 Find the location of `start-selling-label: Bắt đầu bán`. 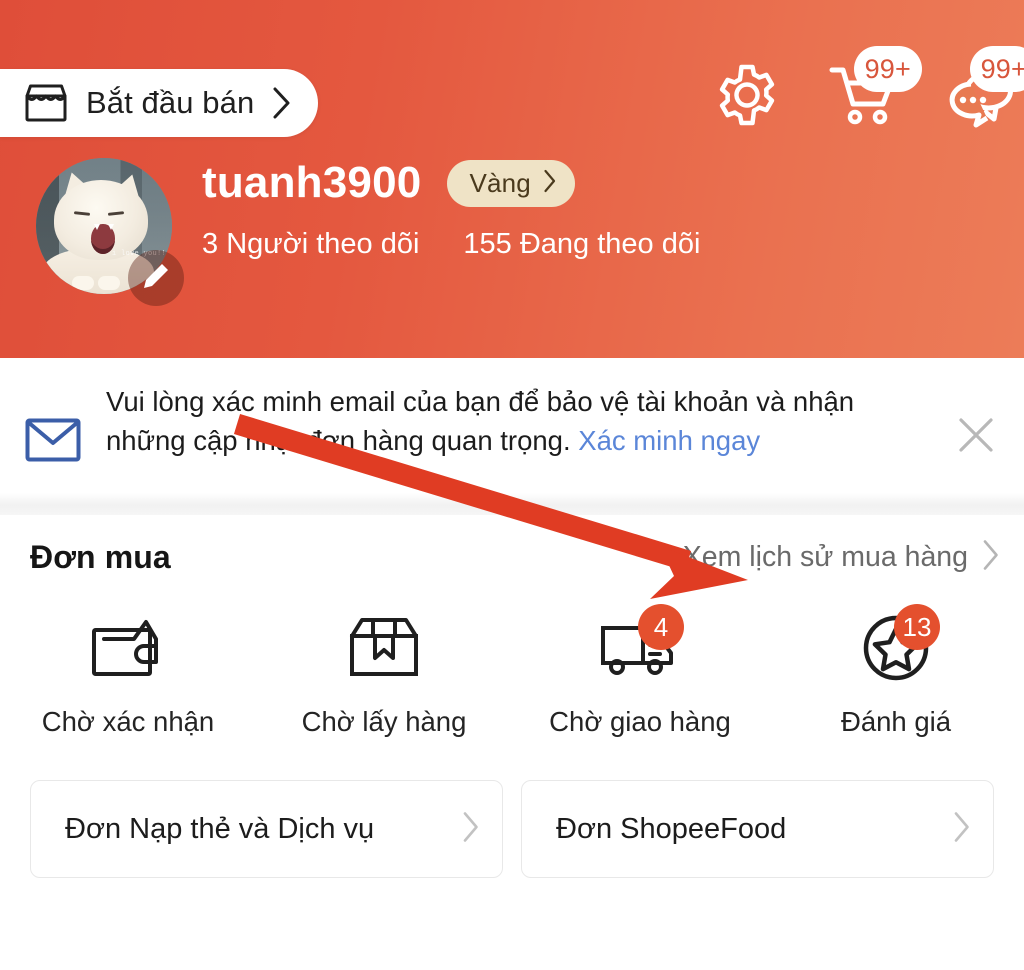

start-selling-label: Bắt đầu bán is located at coordinates (170, 102).